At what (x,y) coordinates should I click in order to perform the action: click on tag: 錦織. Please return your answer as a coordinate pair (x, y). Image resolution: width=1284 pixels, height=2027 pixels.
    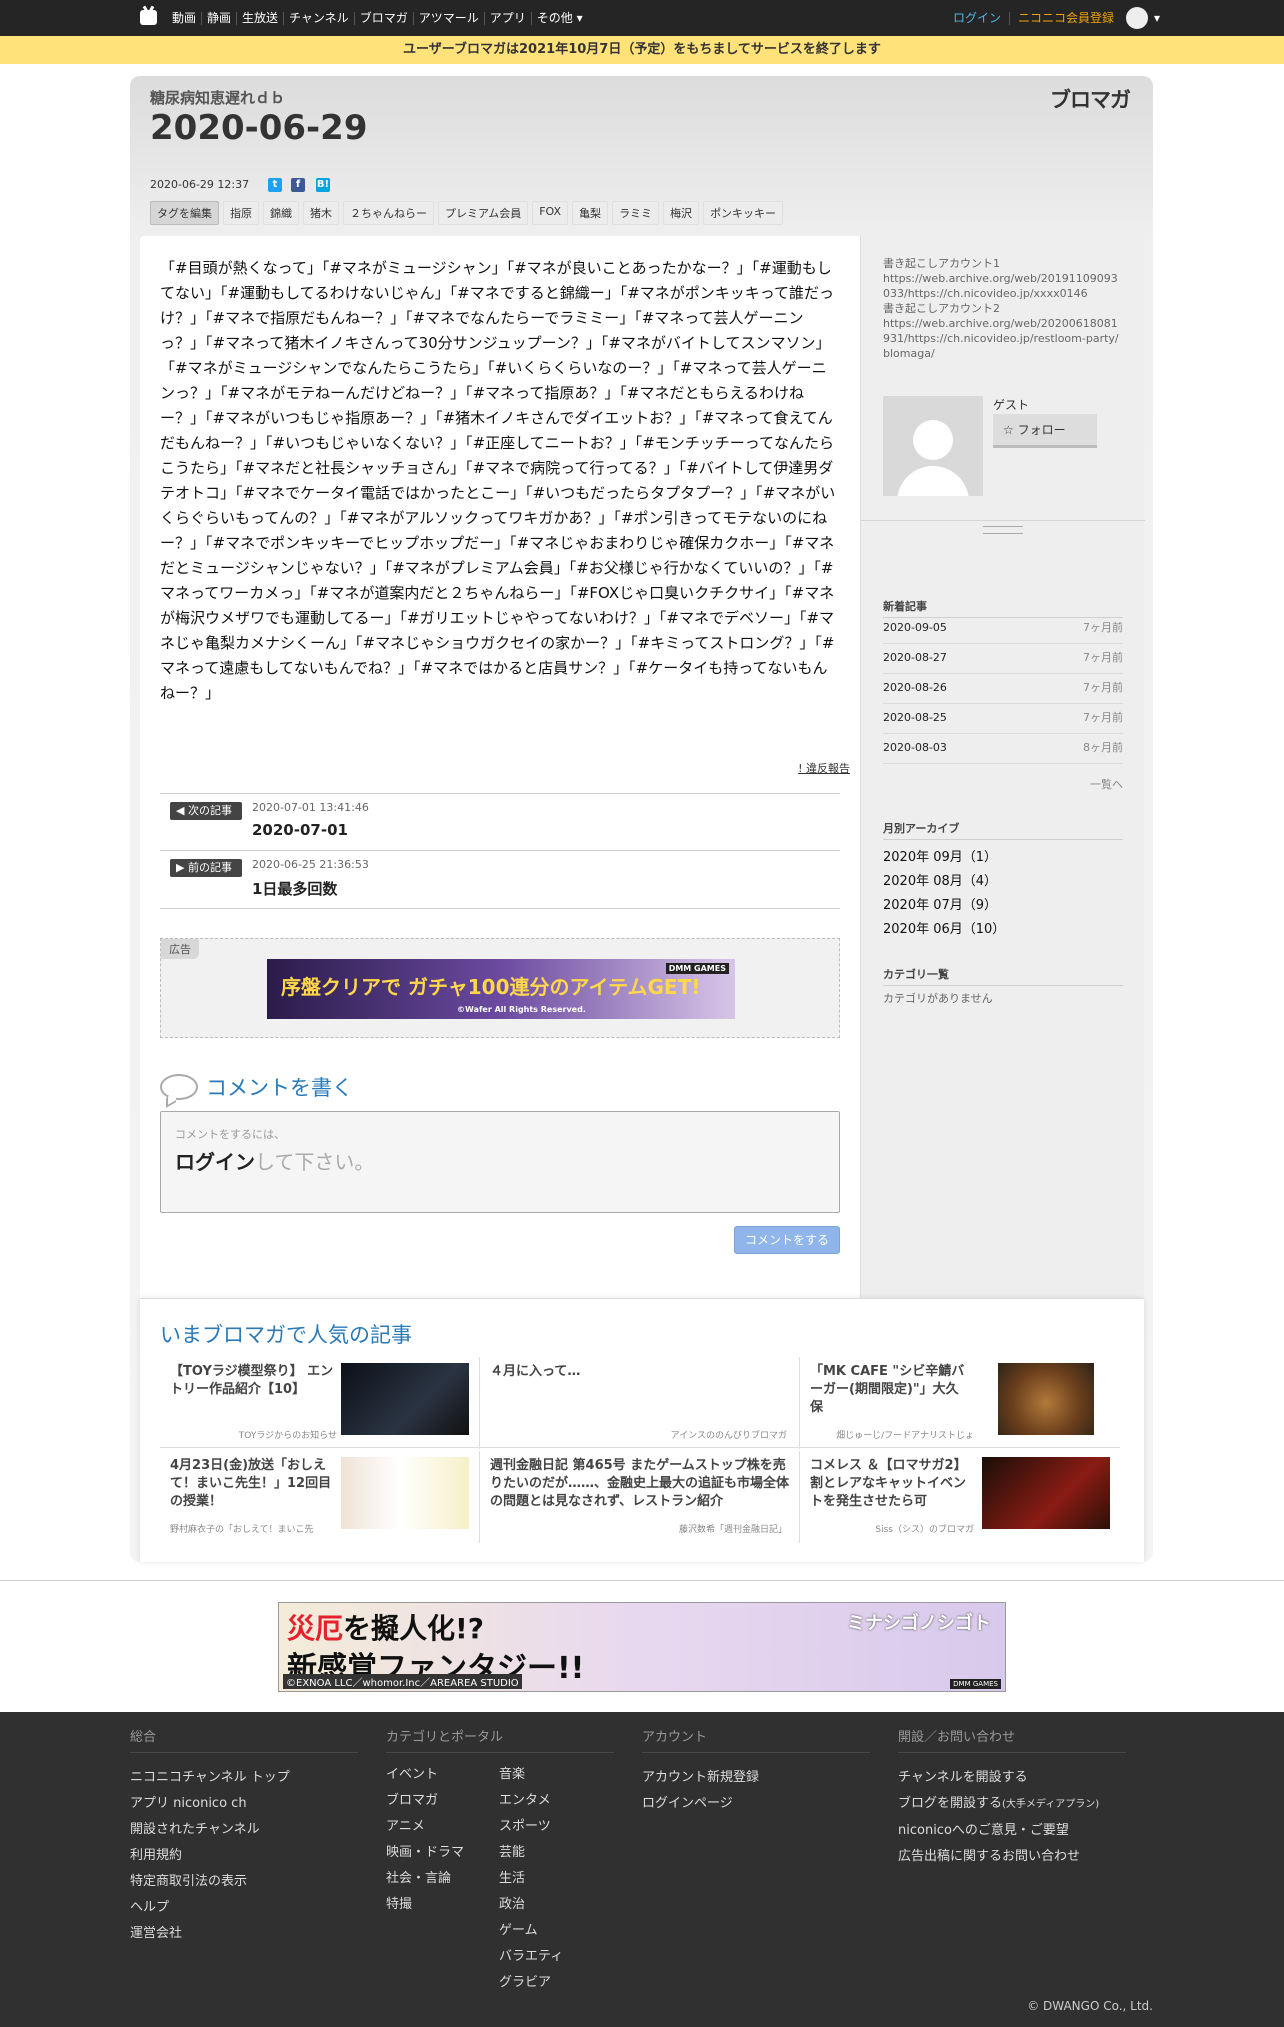
    Looking at the image, I should click on (281, 213).